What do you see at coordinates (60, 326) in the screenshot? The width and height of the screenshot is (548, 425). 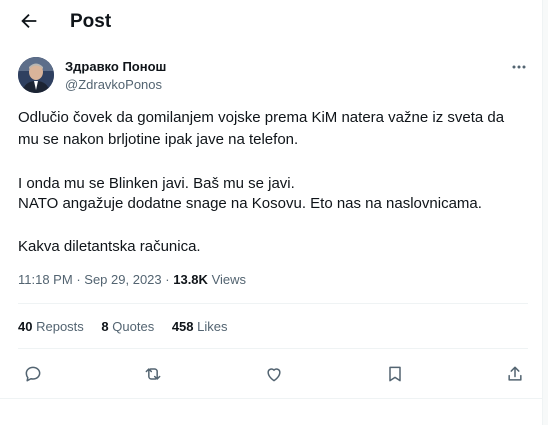 I see `reposts-label: Reposts` at bounding box center [60, 326].